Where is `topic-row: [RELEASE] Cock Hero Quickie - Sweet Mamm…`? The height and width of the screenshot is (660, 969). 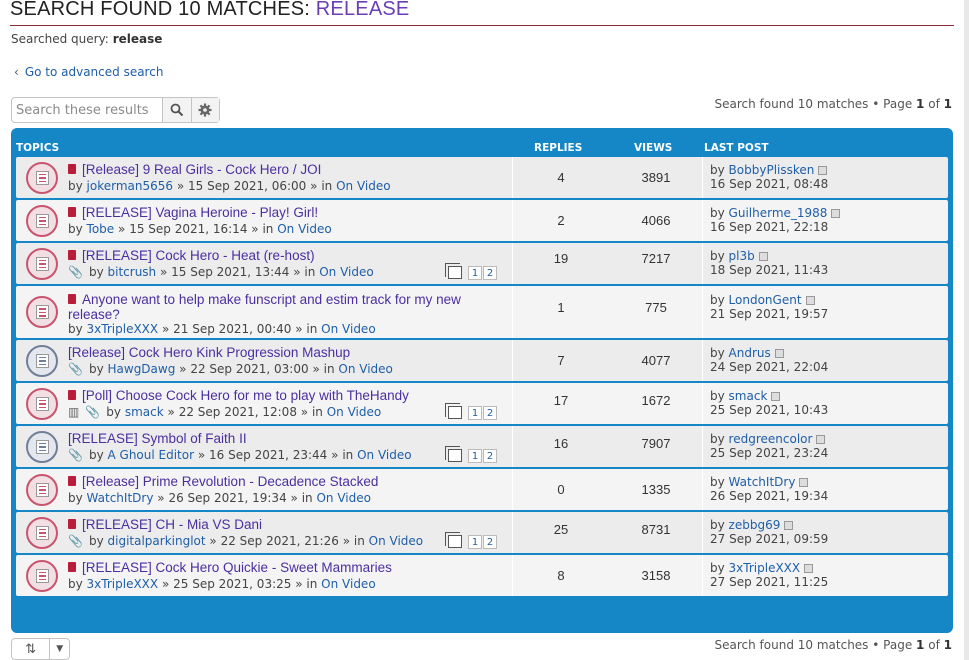 topic-row: [RELEASE] Cock Hero Quickie - Sweet Mamm… is located at coordinates (482, 575).